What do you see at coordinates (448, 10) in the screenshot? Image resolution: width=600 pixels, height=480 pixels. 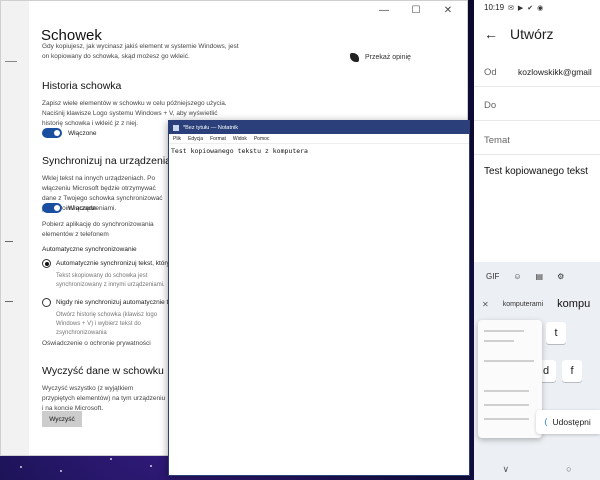 I see `close-button: ✕` at bounding box center [448, 10].